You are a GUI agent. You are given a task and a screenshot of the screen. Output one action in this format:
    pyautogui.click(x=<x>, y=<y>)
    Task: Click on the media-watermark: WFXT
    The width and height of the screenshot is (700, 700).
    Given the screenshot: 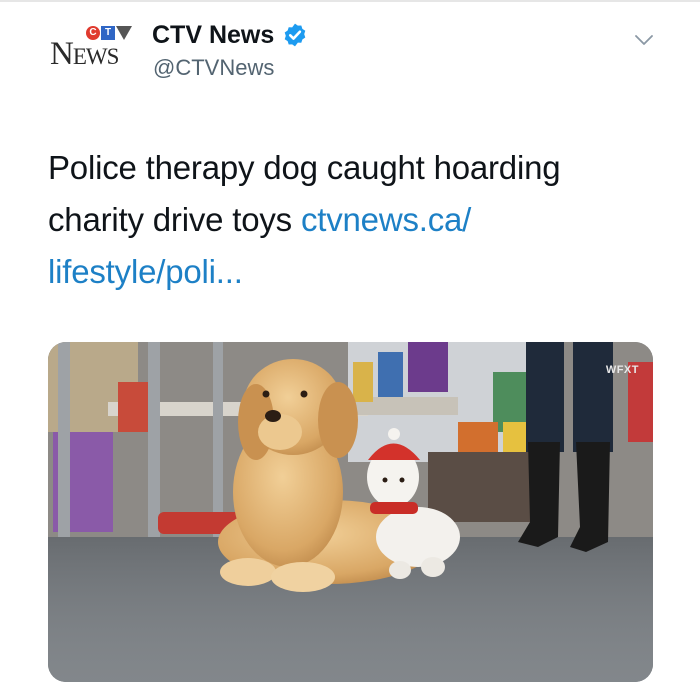 What is the action you would take?
    pyautogui.click(x=622, y=370)
    